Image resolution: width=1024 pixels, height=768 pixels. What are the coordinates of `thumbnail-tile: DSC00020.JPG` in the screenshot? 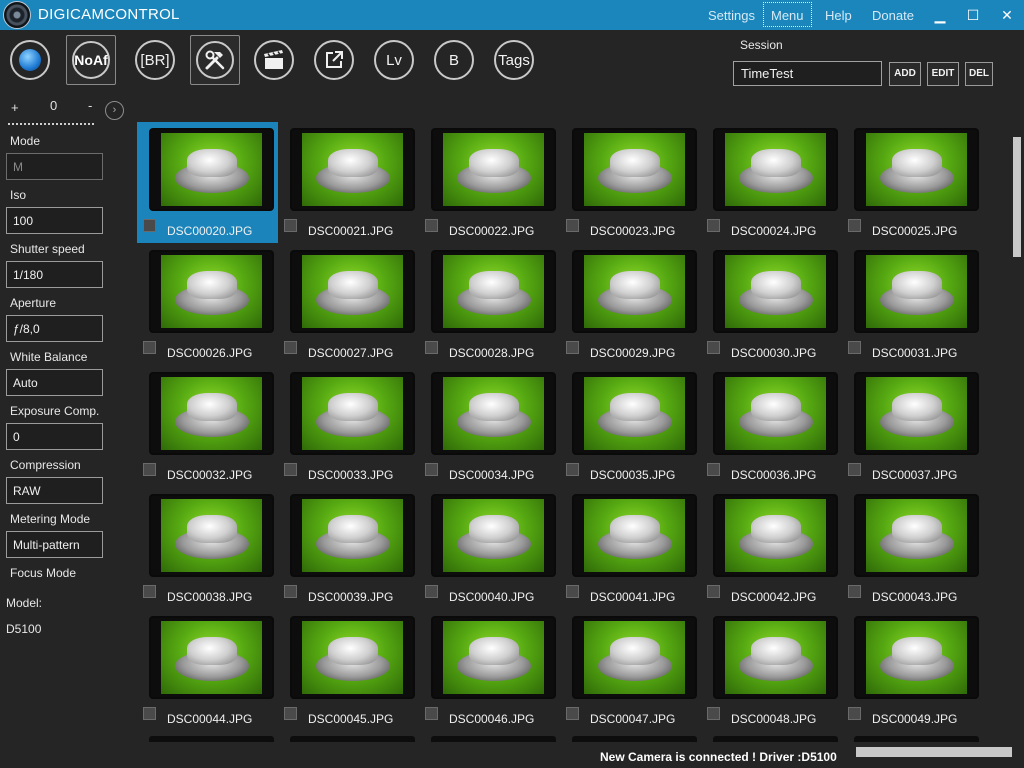 It's located at (207, 182).